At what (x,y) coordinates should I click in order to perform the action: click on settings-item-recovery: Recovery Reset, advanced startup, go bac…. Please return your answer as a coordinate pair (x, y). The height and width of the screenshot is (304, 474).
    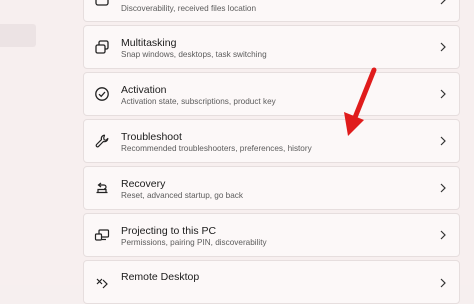
    Looking at the image, I should click on (271, 188).